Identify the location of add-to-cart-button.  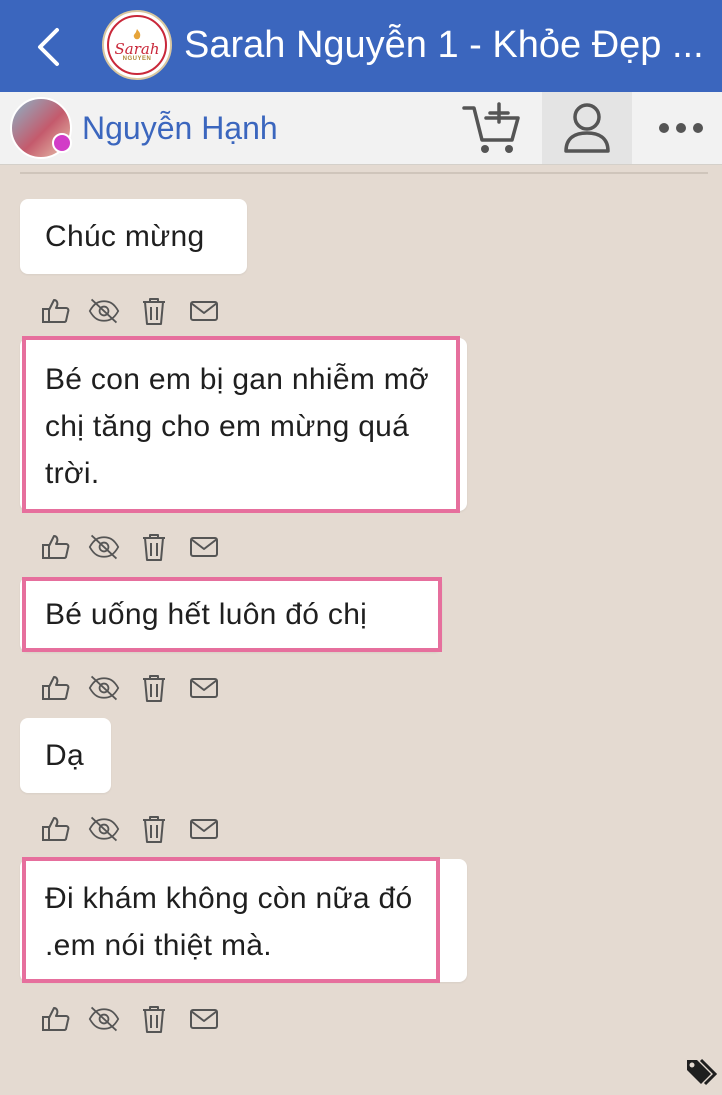
(492, 128).